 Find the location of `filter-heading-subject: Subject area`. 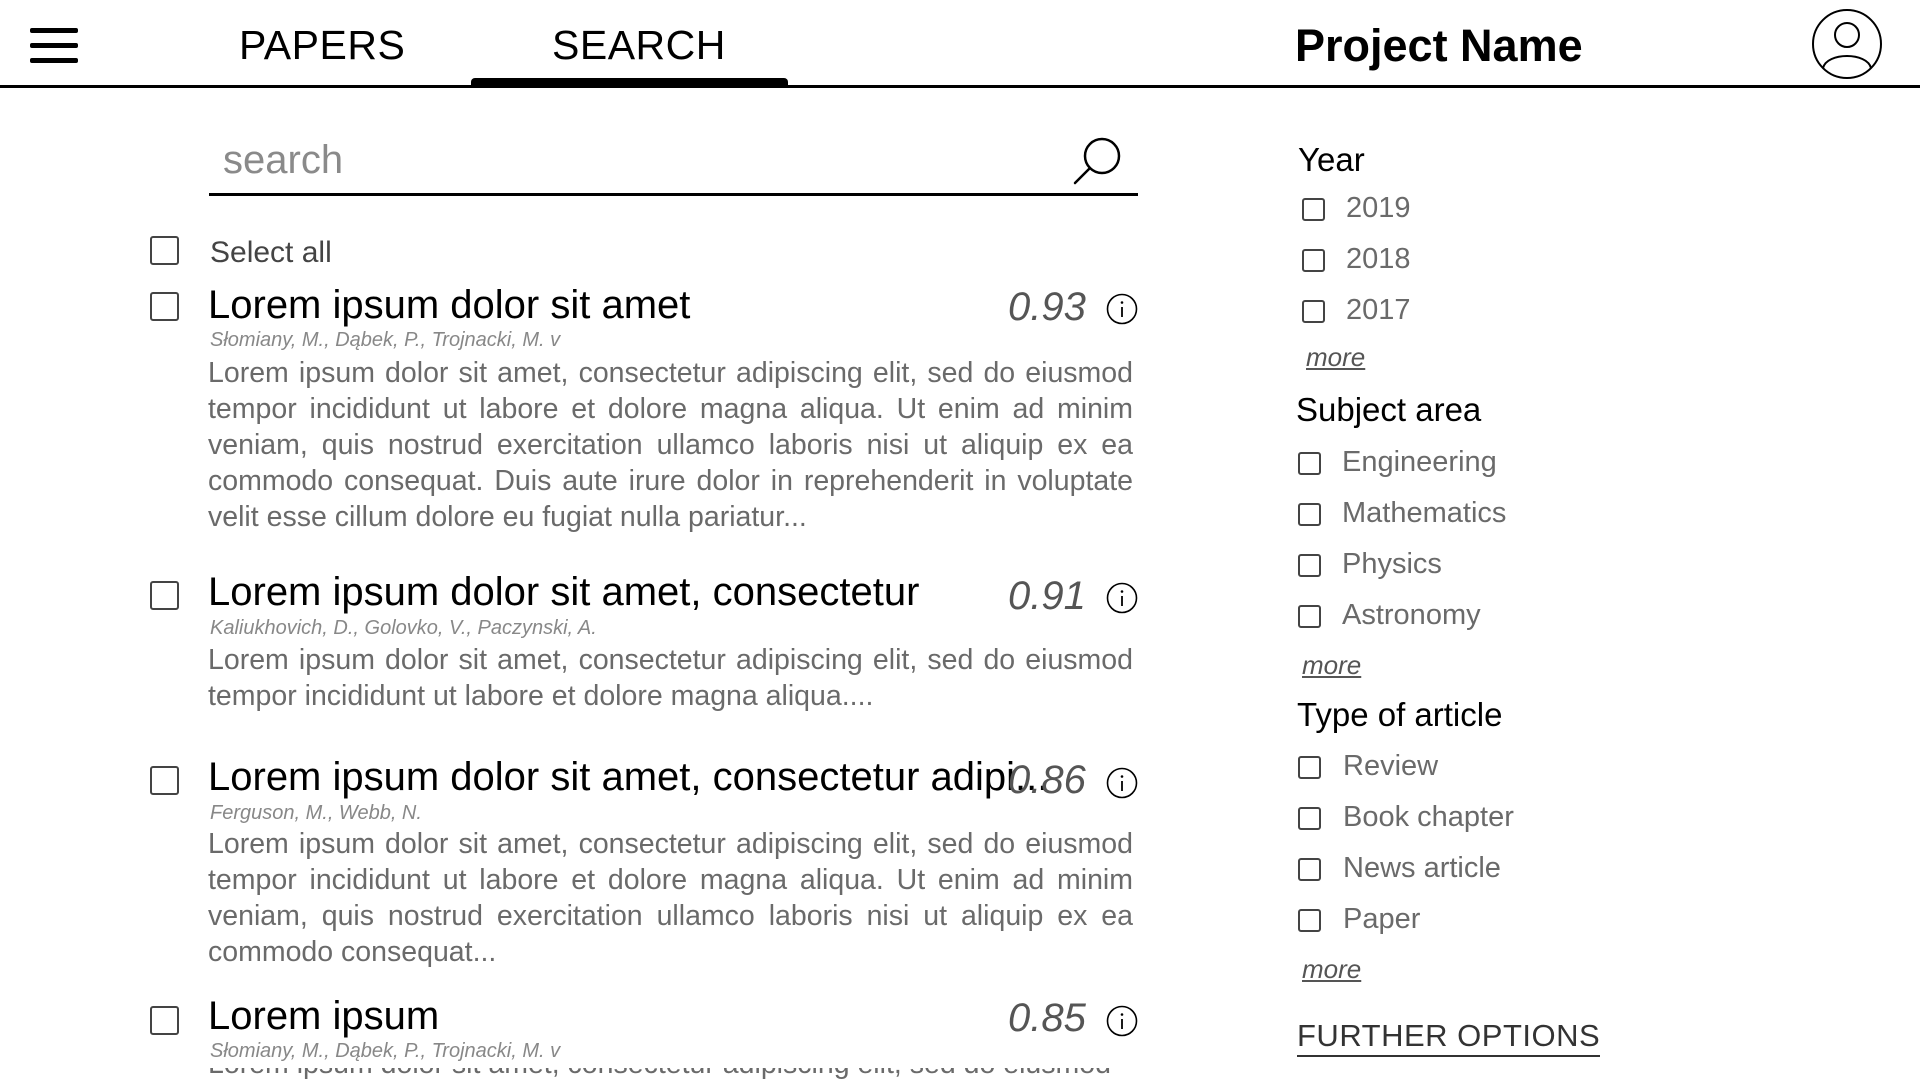

filter-heading-subject: Subject area is located at coordinates (1389, 409).